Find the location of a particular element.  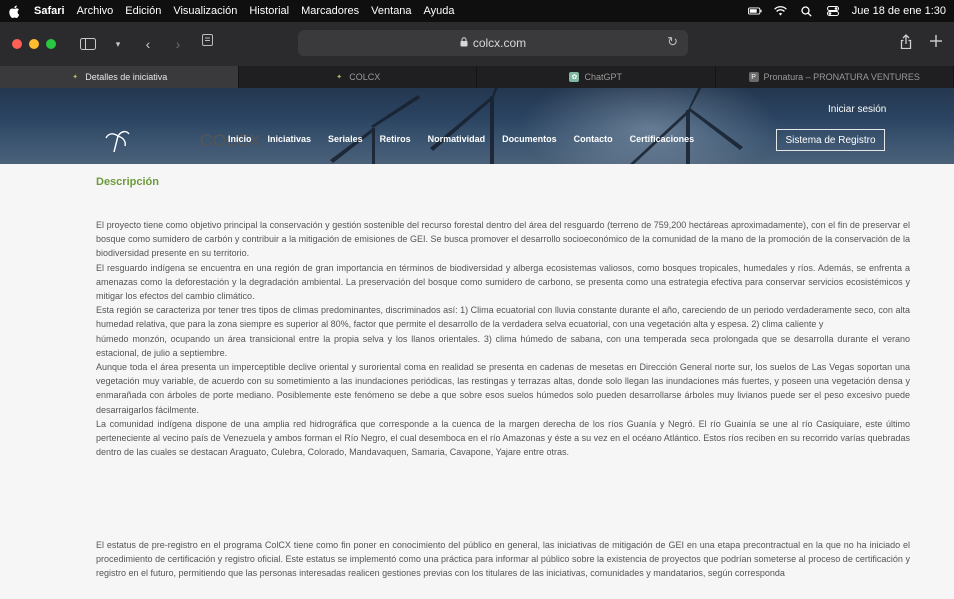

nav-inicio: Inicio is located at coordinates (240, 139).